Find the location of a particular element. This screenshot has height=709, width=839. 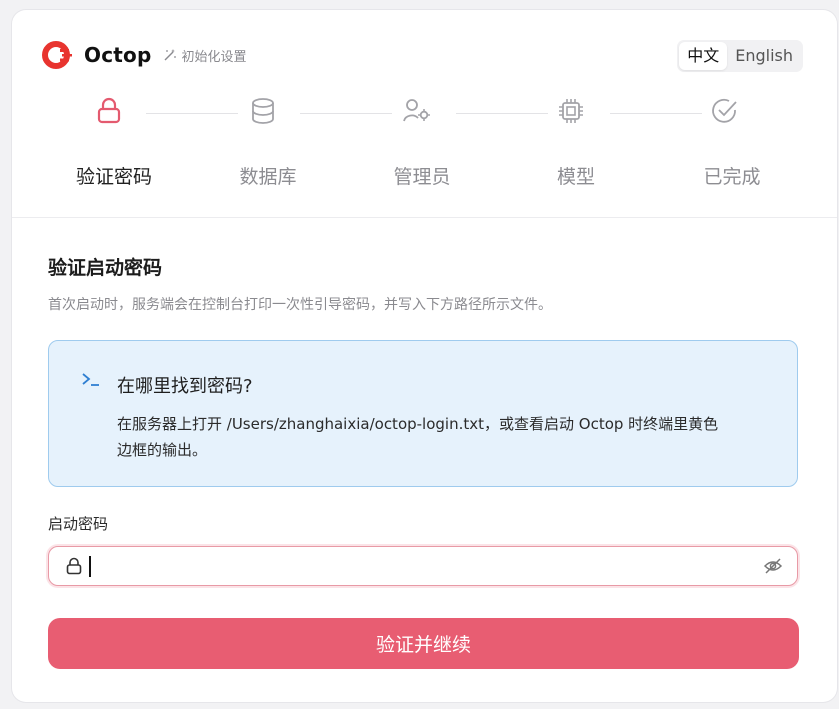

info-title: 在哪里找到密码? is located at coordinates (185, 386).